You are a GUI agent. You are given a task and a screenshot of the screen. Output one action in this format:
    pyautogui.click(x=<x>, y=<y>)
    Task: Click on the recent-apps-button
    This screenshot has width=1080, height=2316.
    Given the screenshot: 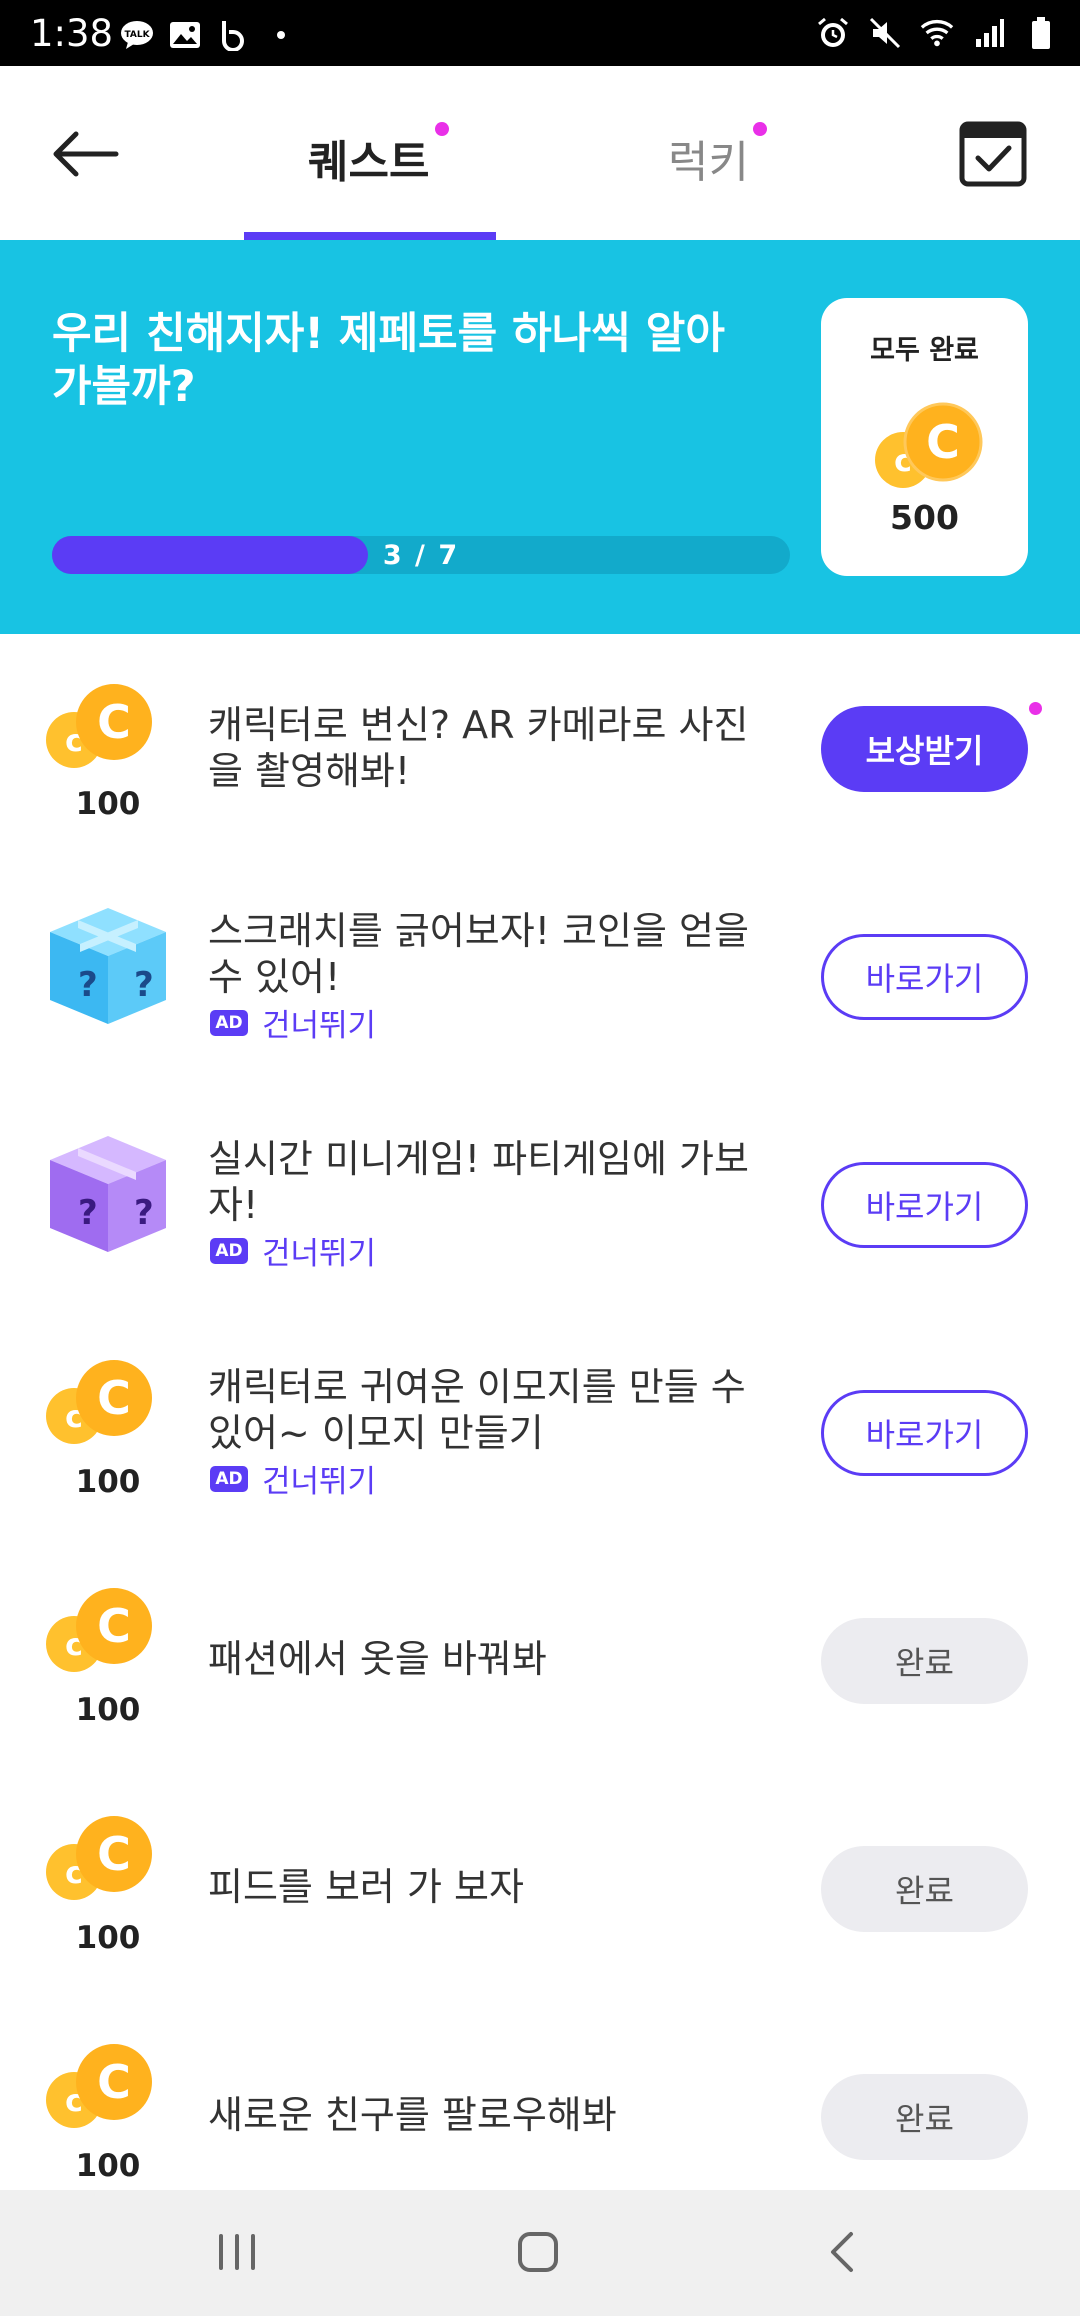 What is the action you would take?
    pyautogui.click(x=237, y=2254)
    